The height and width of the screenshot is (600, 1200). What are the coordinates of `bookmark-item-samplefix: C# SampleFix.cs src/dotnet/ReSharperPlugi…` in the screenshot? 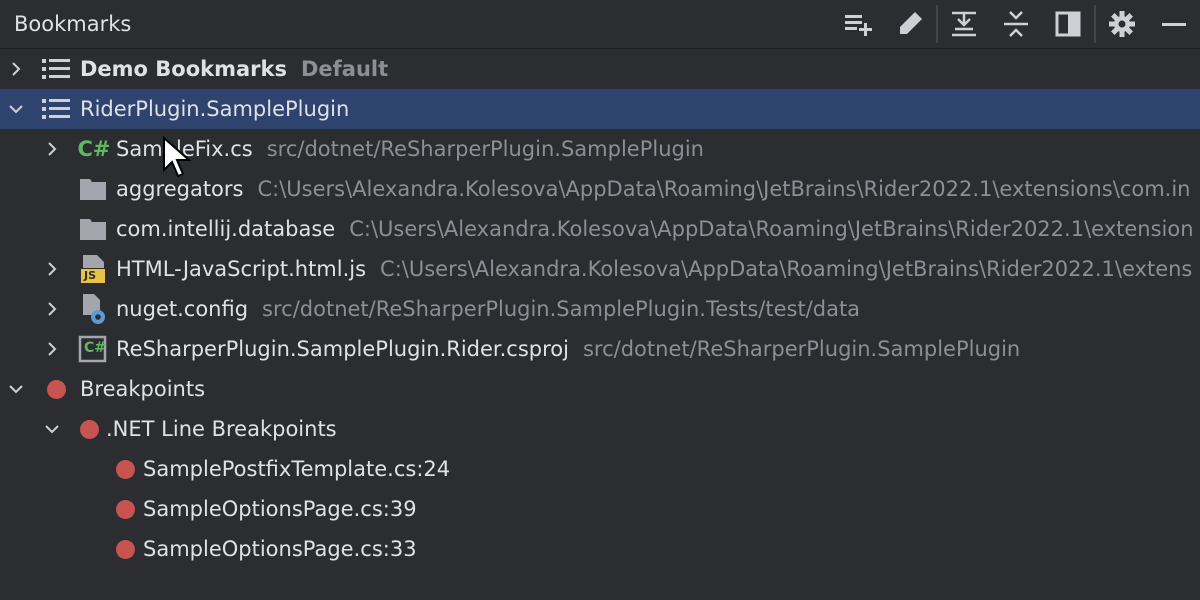 It's located at (600, 149).